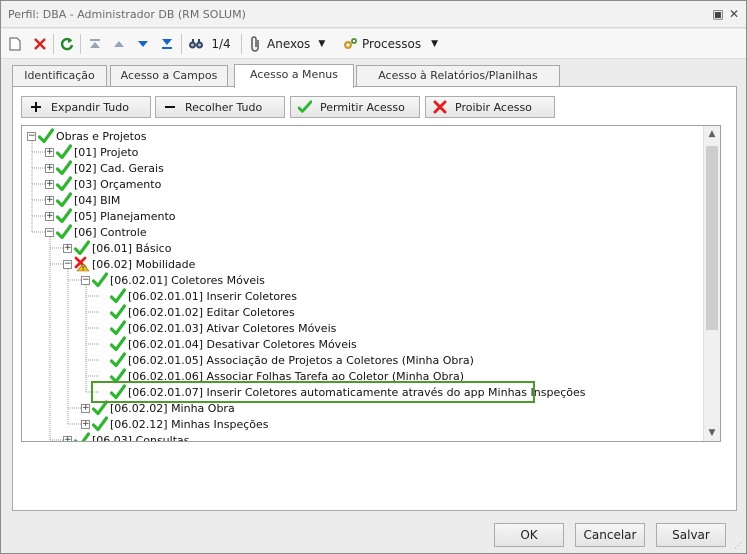 The image size is (747, 554). I want to click on tree-node: − [06.02.01] Coletores Móveis, so click(173, 280).